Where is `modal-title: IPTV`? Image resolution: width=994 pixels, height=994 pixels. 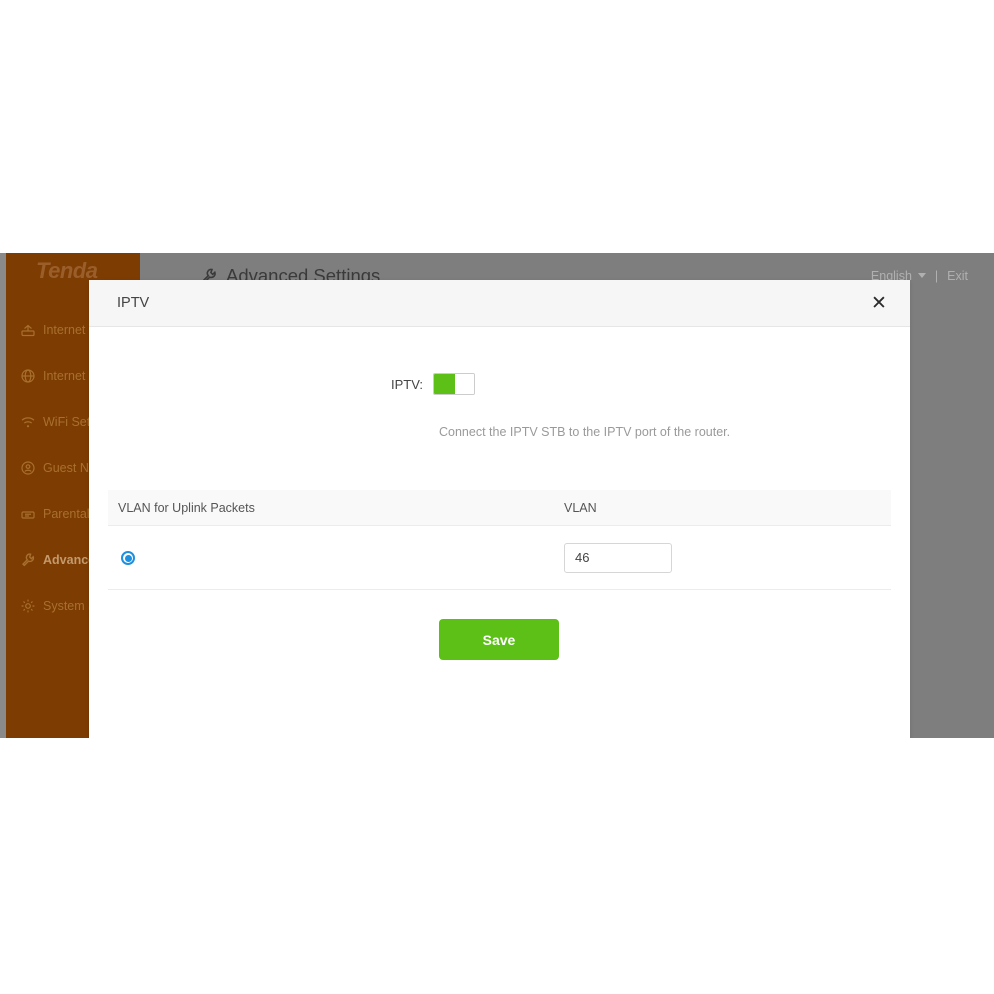 modal-title: IPTV is located at coordinates (133, 303).